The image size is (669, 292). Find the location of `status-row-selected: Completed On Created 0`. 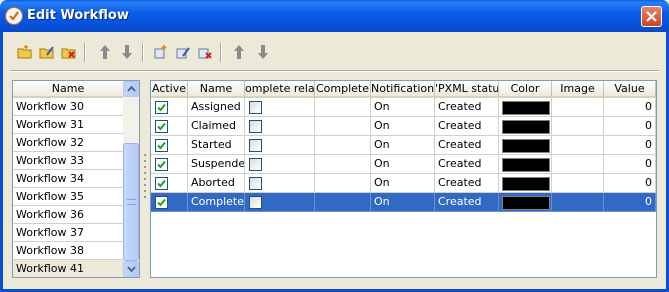

status-row-selected: Completed On Created 0 is located at coordinates (403, 202).